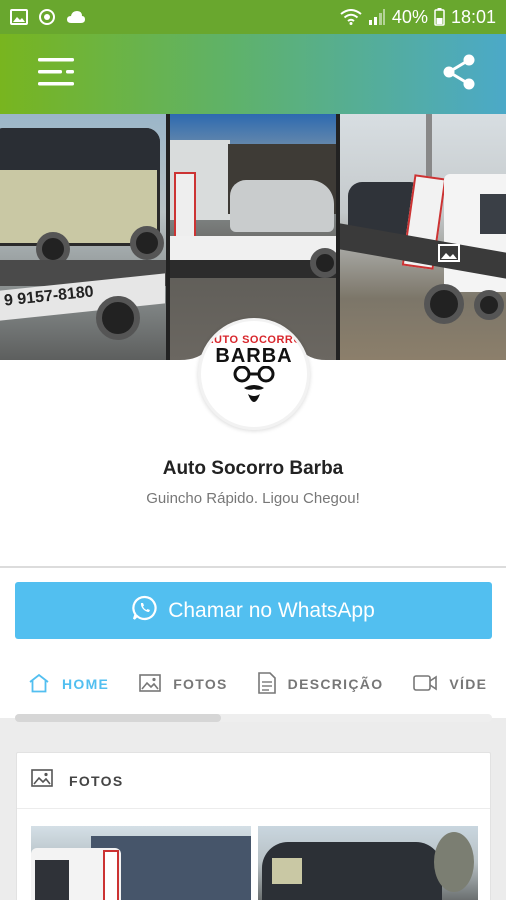 The image size is (506, 900). What do you see at coordinates (200, 684) in the screenshot?
I see `tab-fotos-label: FOTOS` at bounding box center [200, 684].